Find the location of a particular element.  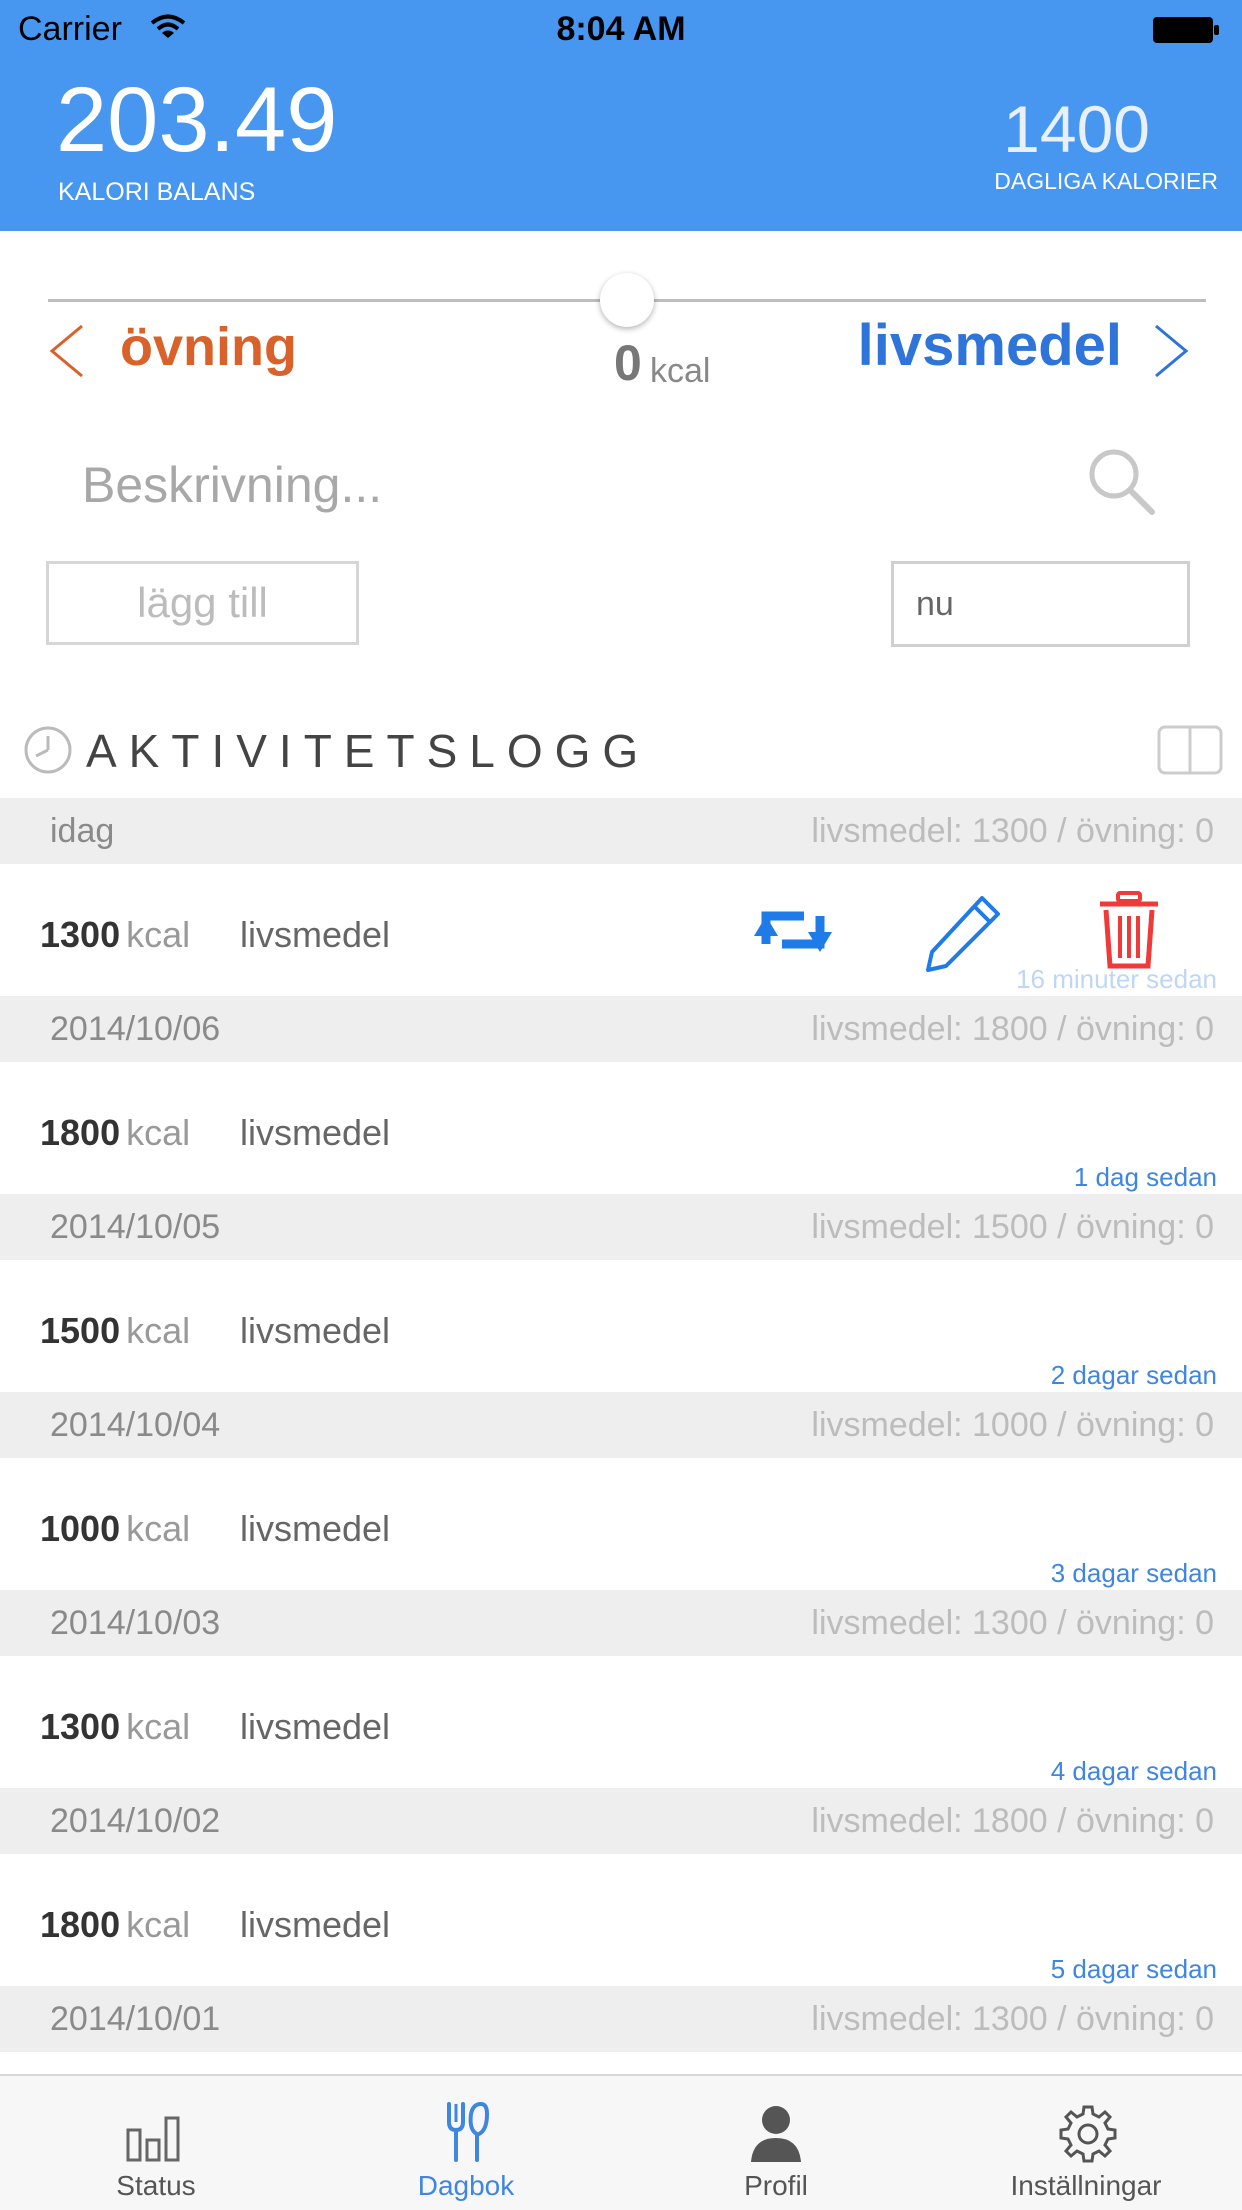

day-header: 2014/10/04 livsmedel: 1000 / övning: 0 is located at coordinates (621, 1425).